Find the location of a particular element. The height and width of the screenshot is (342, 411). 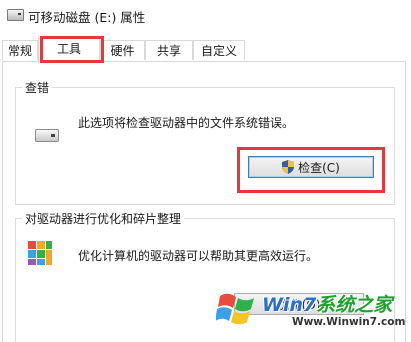

tab-general: 常规 is located at coordinates (20, 50).